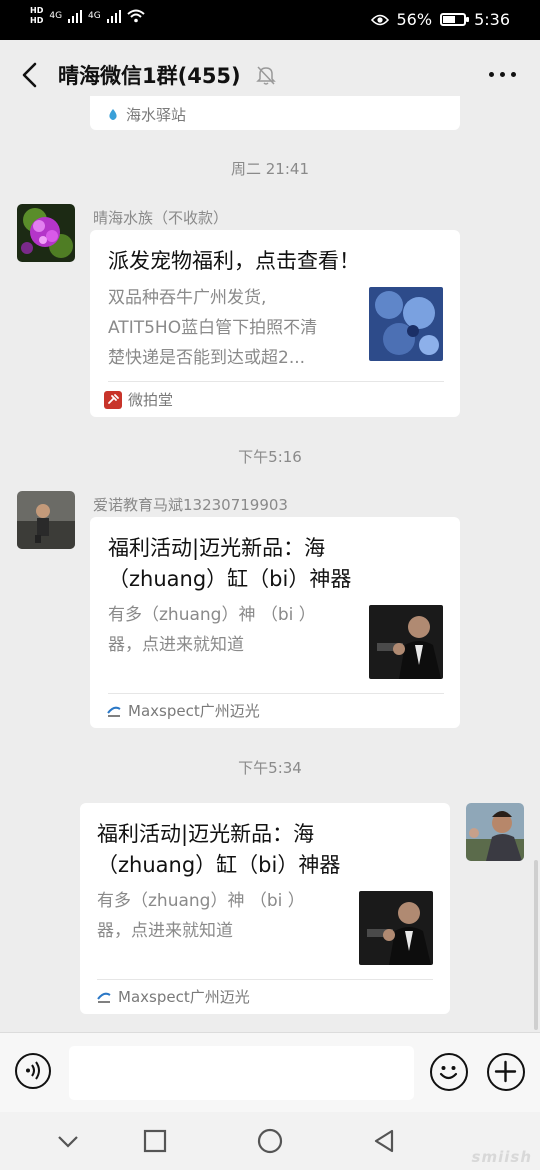 The image size is (540, 1170). I want to click on clock: 5:36, so click(492, 19).